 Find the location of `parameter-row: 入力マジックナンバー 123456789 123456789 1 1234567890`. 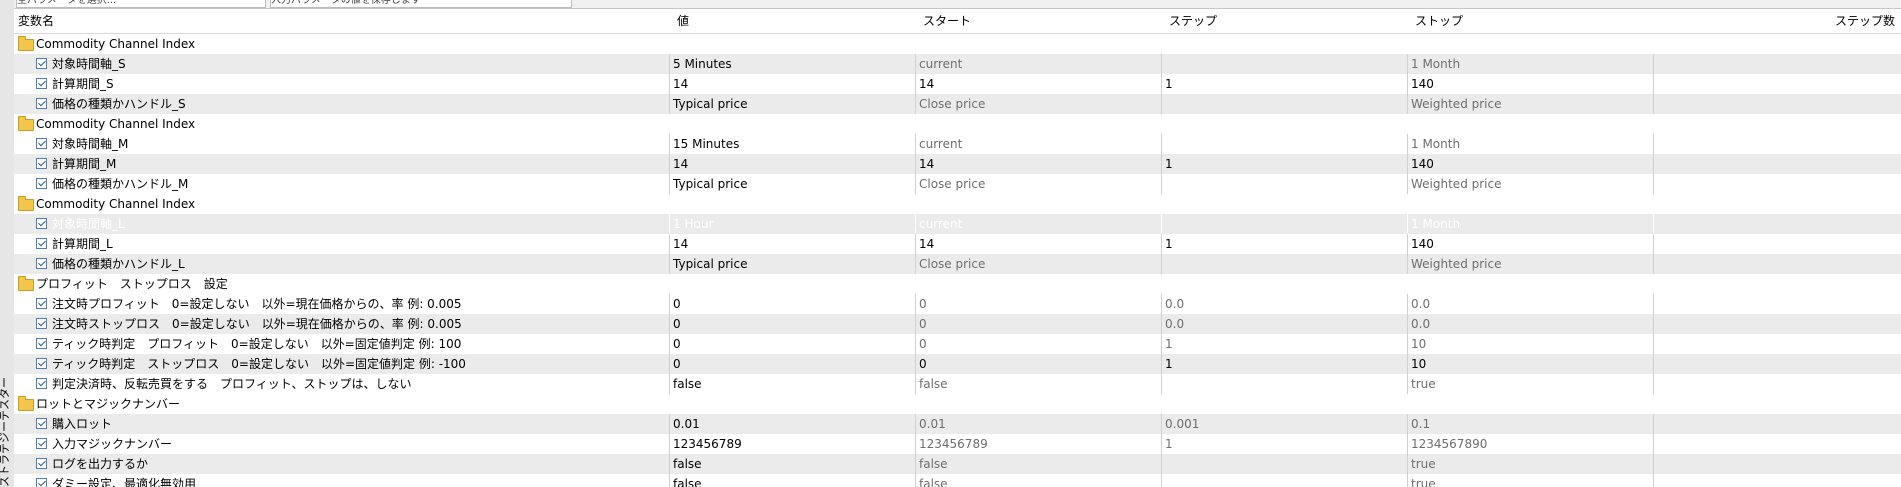

parameter-row: 入力マジックナンバー 123456789 123456789 1 1234567890 is located at coordinates (957, 444).